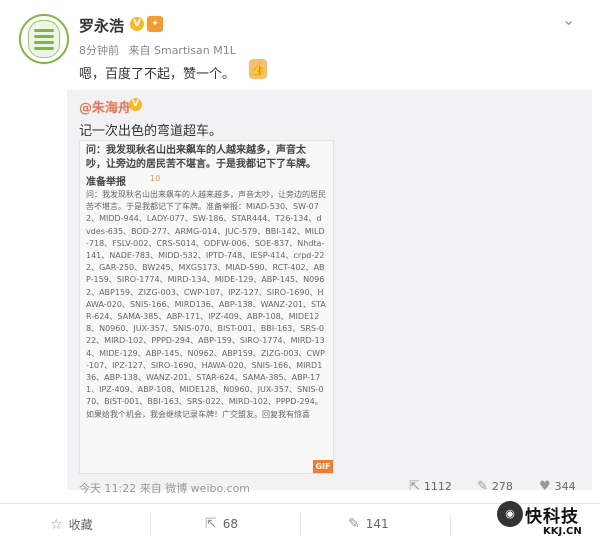 The height and width of the screenshot is (547, 600). Describe the element at coordinates (562, 531) in the screenshot. I see `watermark-subtitle: KKJ.CN` at that location.